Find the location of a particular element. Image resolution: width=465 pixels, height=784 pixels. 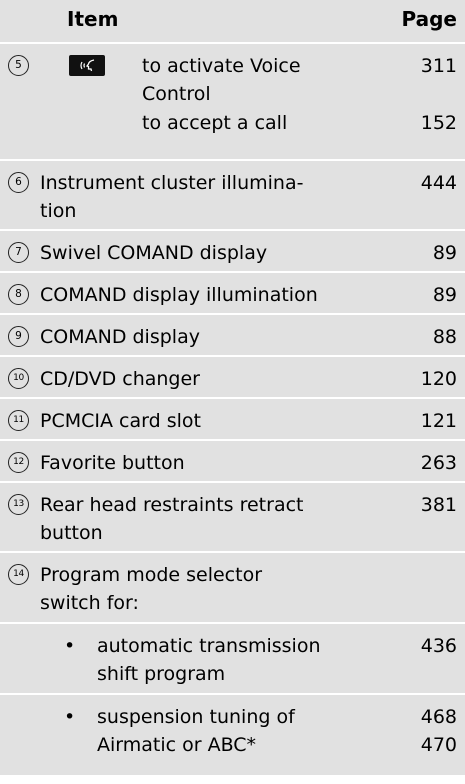

table-row: 7 Swivel COMAND display 89 is located at coordinates (232, 252).